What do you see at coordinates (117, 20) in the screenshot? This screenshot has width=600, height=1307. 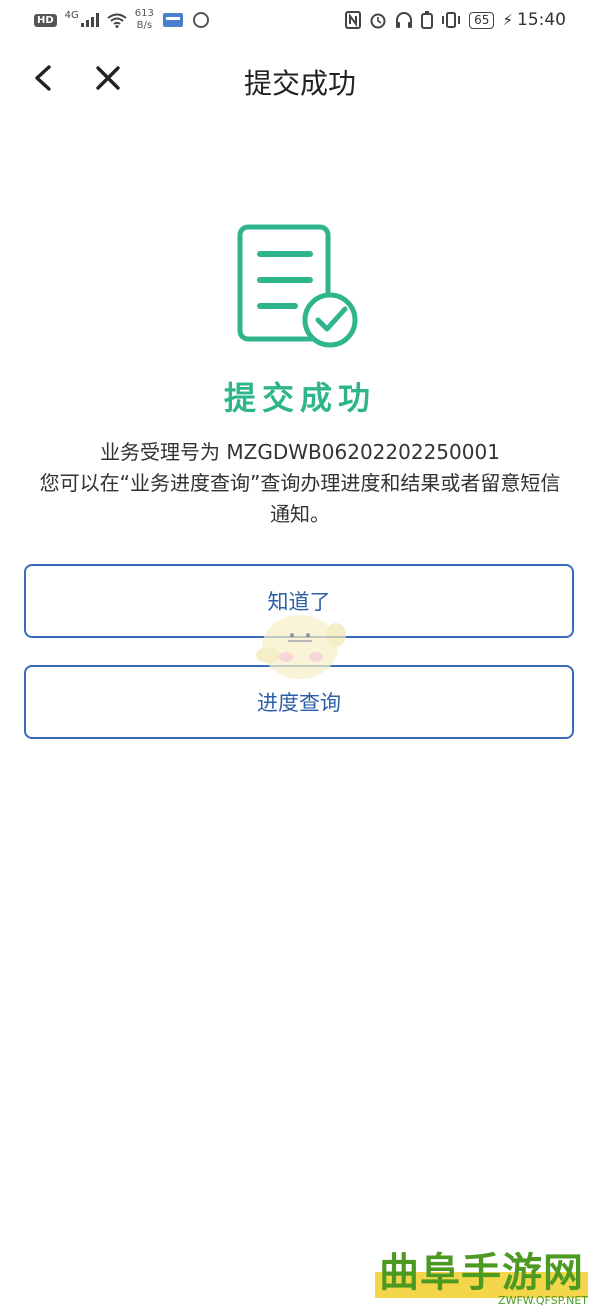 I see `wifi-icon` at bounding box center [117, 20].